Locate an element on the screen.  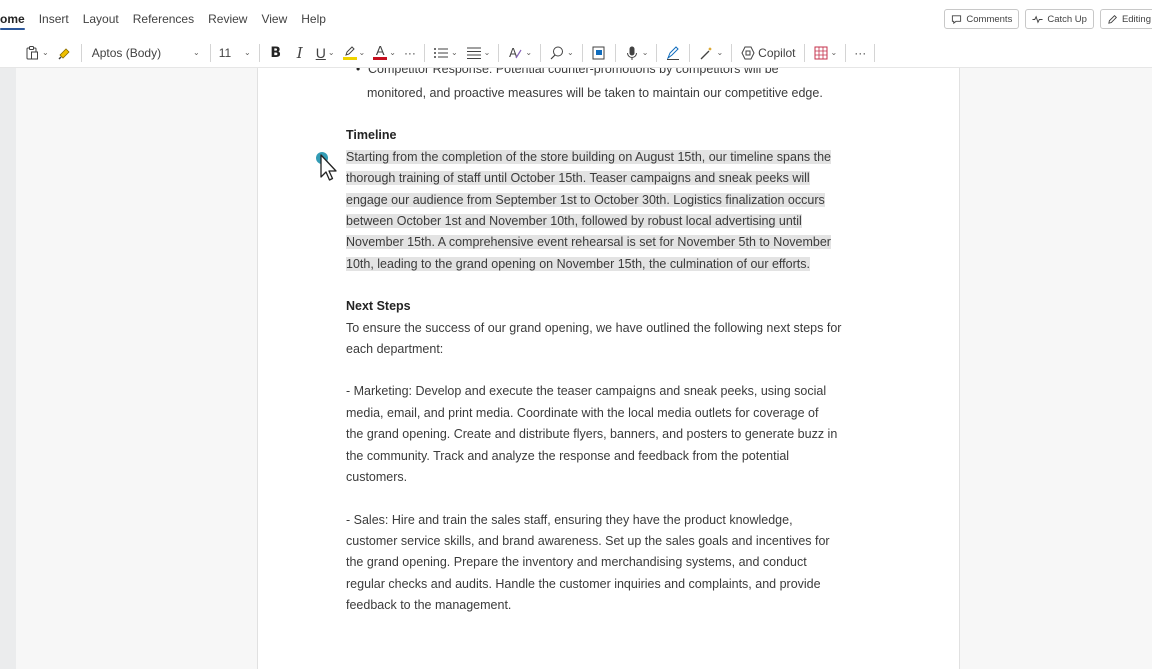
bold-label: B is located at coordinates (276, 52).